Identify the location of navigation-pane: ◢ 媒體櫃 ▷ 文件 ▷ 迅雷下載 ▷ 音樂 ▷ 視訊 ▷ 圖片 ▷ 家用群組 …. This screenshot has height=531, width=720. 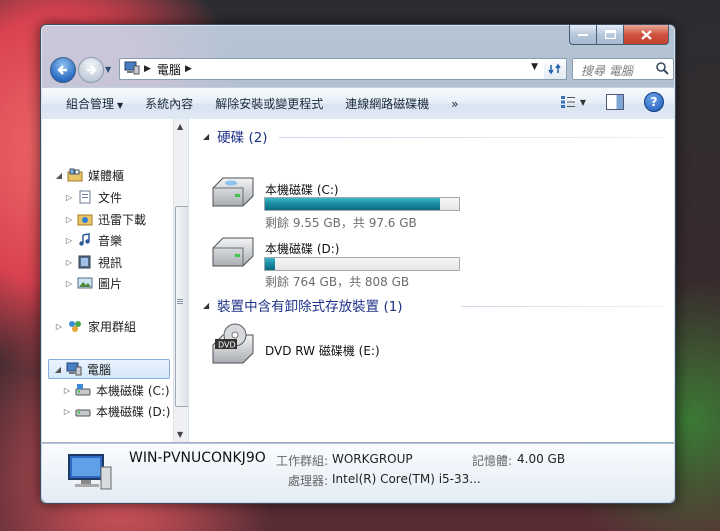
(115, 280).